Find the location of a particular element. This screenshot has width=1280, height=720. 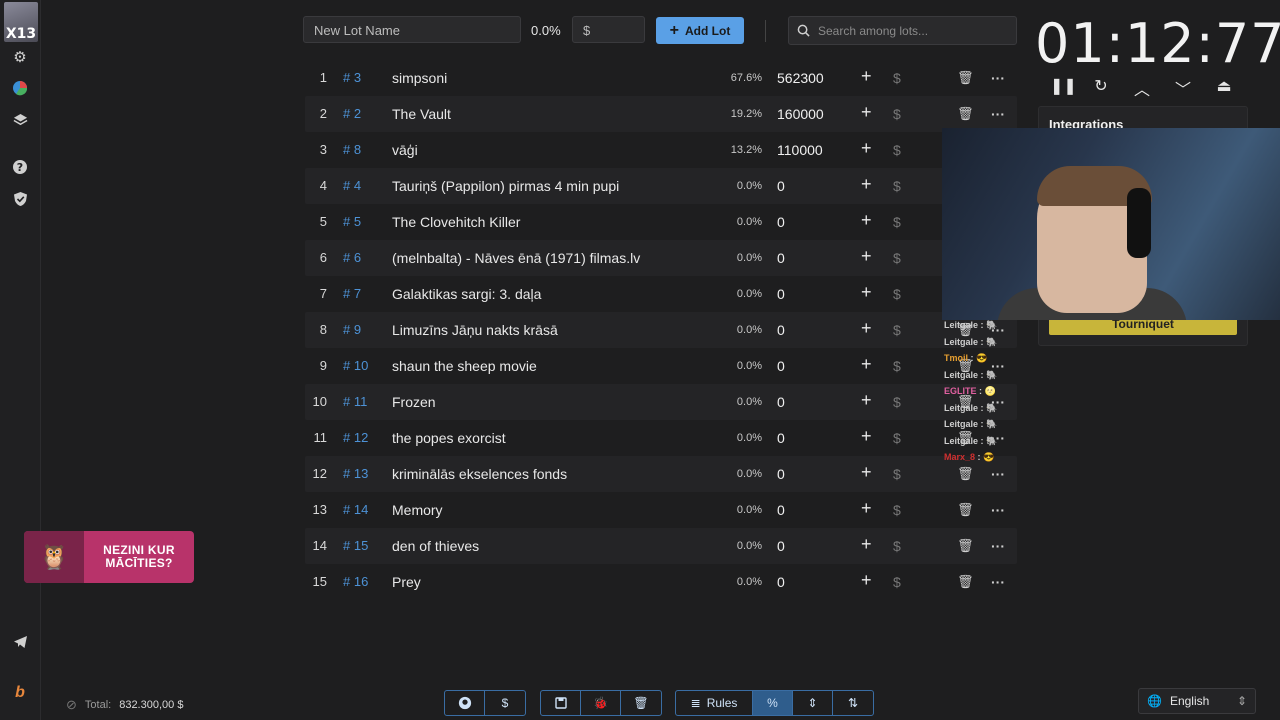

lot-name: simpsoni is located at coordinates (419, 78).